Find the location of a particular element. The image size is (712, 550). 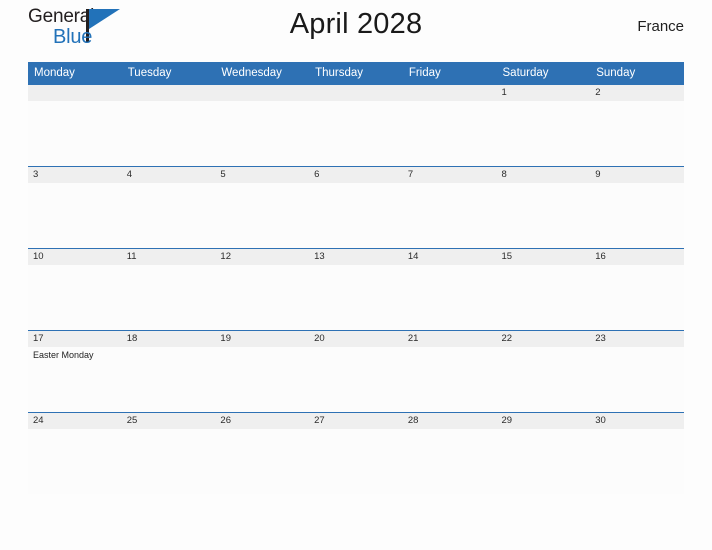

calendar-day-cell: 16 is located at coordinates (637, 289).